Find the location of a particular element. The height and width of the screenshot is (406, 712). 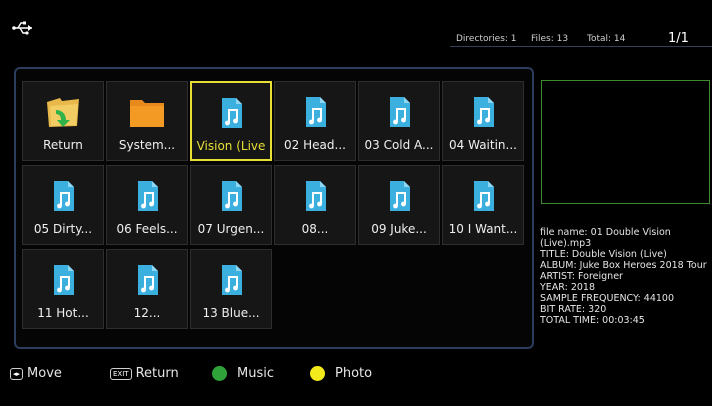

file-tile: Return is located at coordinates (63, 121).